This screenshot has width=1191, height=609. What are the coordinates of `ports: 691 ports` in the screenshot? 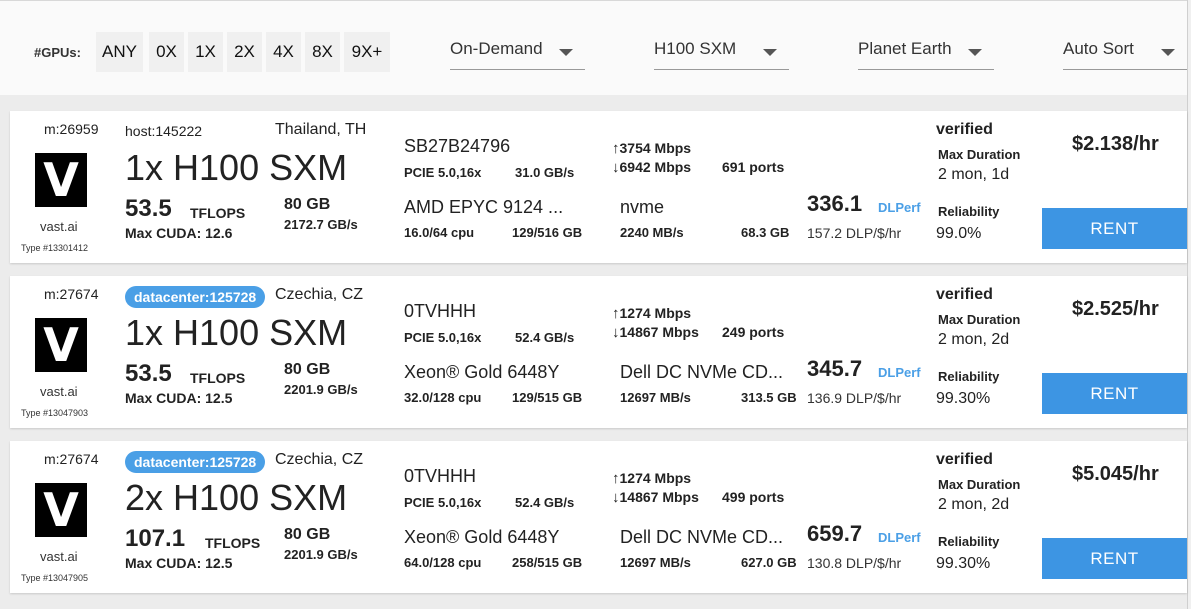 It's located at (753, 167).